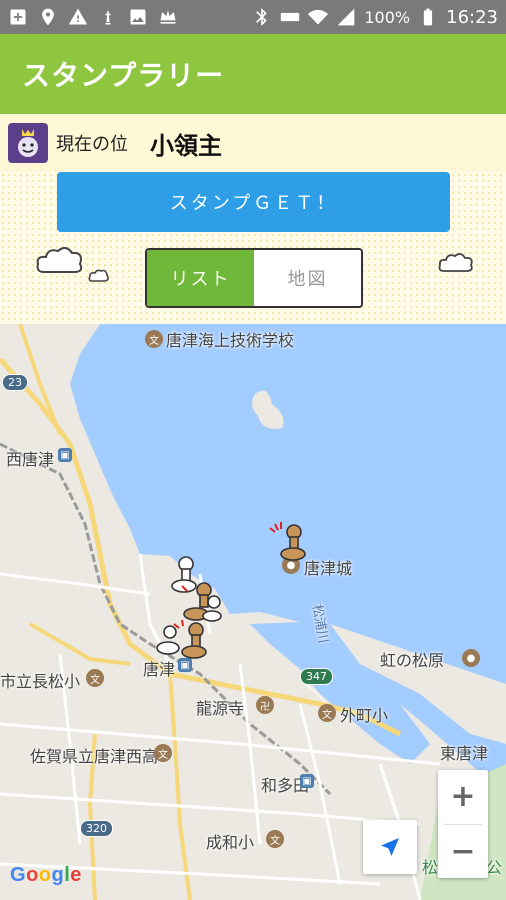 The width and height of the screenshot is (506, 900). I want to click on label-school-top: 唐津海上技術学校, so click(230, 340).